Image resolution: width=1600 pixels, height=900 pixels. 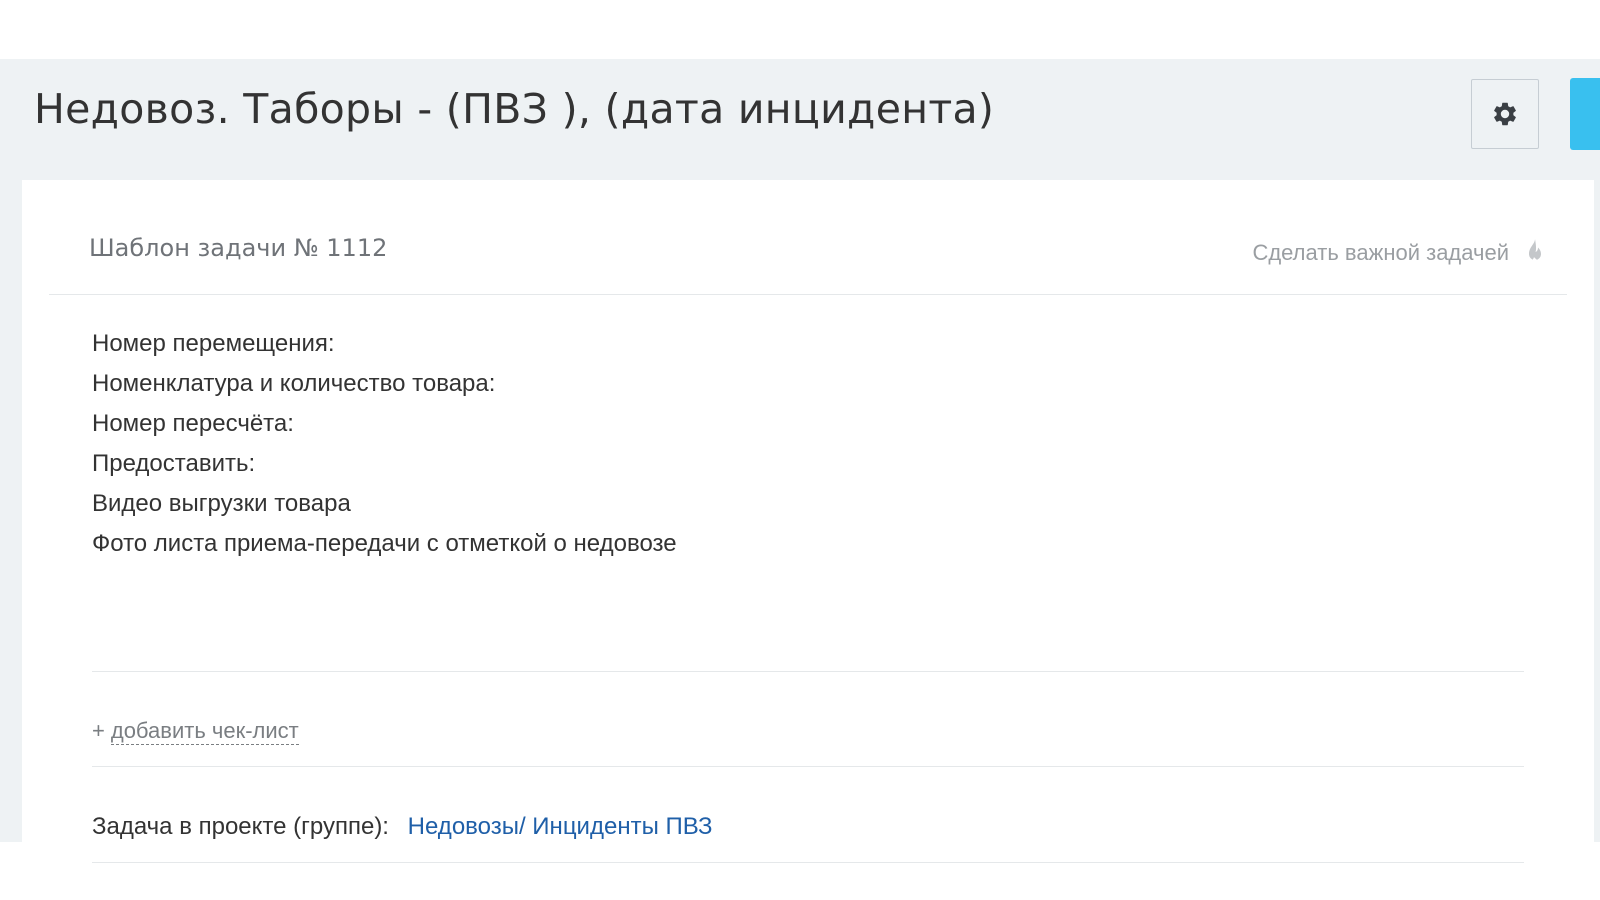 I want to click on primary-action-button, so click(x=1585, y=114).